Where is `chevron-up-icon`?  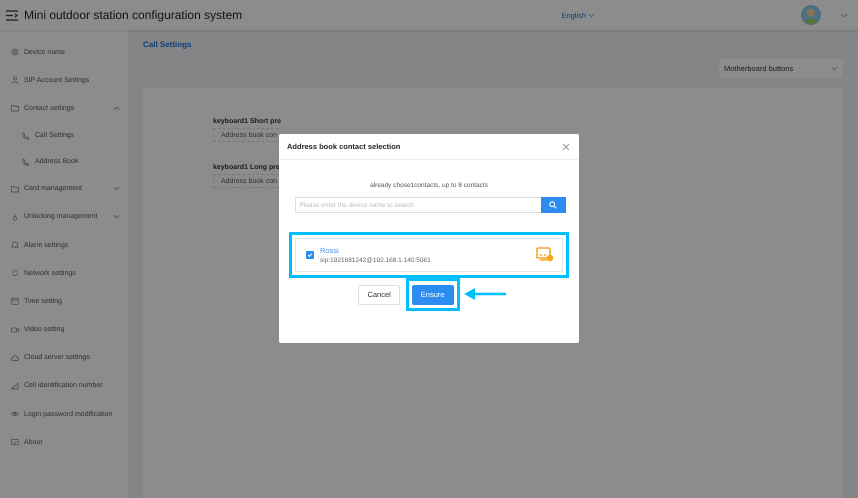 chevron-up-icon is located at coordinates (116, 108).